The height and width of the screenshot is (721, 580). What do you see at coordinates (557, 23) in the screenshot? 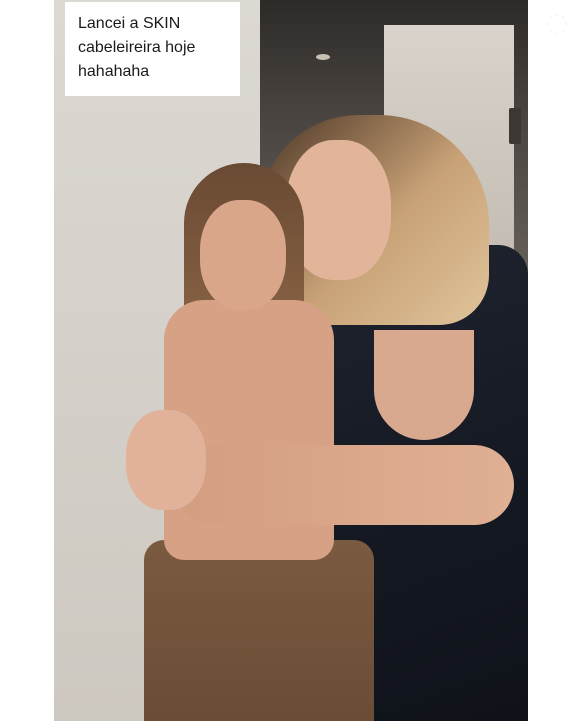
I see `watermark-icon: ◌` at bounding box center [557, 23].